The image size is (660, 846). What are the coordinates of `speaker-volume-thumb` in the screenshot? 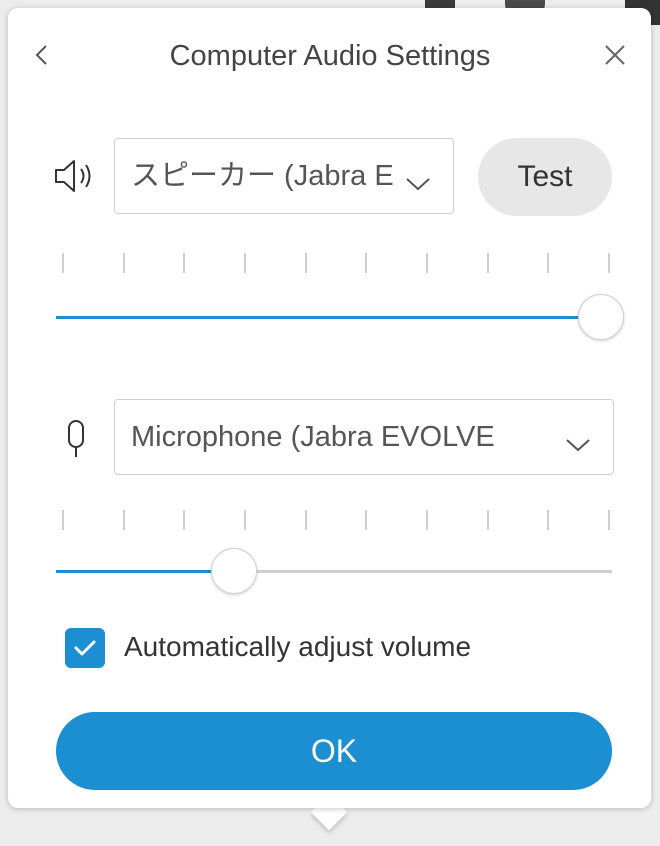 It's located at (601, 317).